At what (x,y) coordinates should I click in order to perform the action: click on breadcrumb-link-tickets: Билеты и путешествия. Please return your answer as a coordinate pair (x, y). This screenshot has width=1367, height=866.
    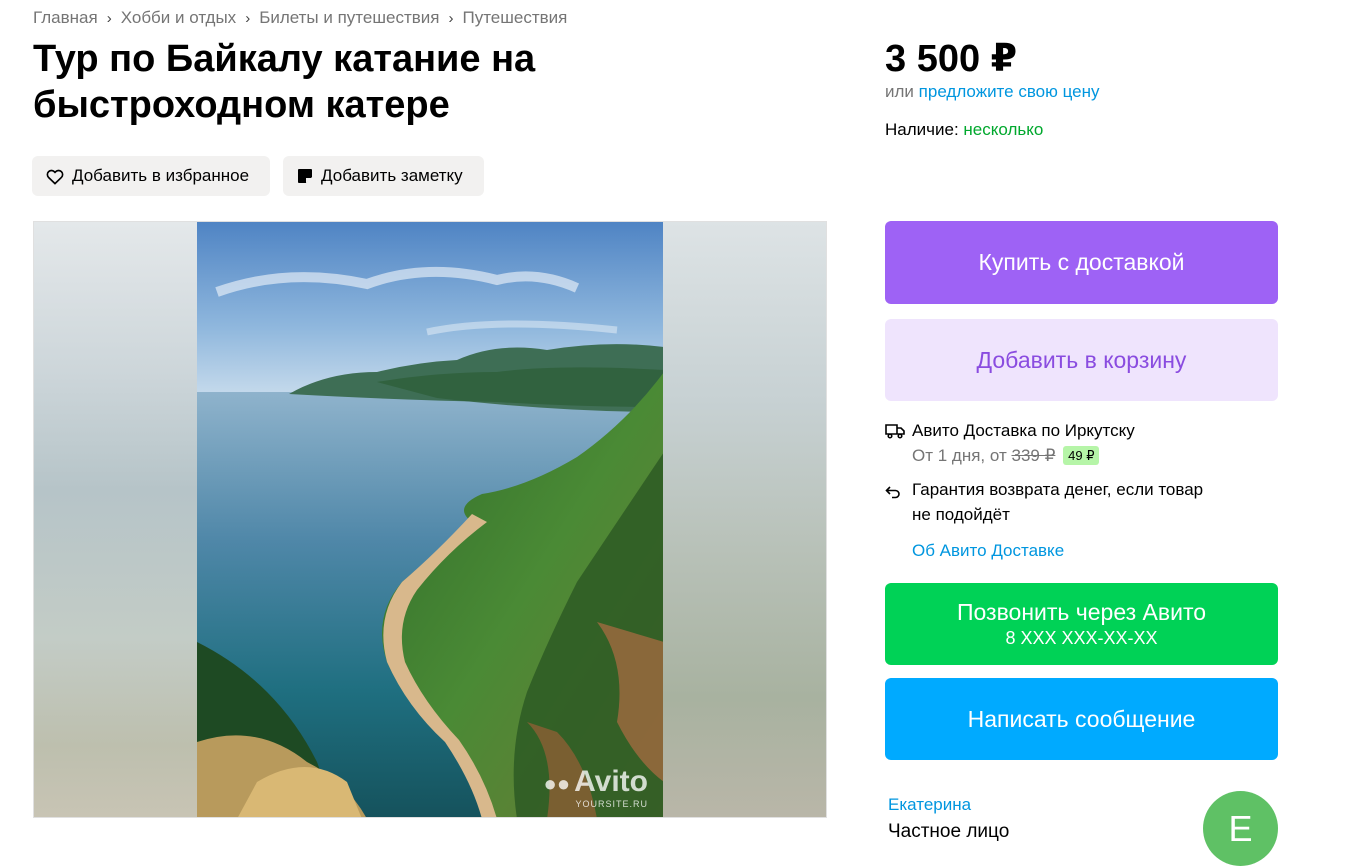
    Looking at the image, I should click on (349, 18).